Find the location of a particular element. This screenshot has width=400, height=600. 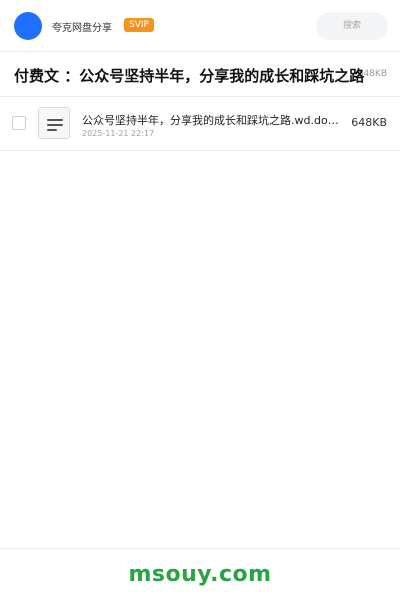

share-title-row: 648KB 付费文 ：公众号坚持半年，分享我的成长和踩坑之路 is located at coordinates (200, 74).